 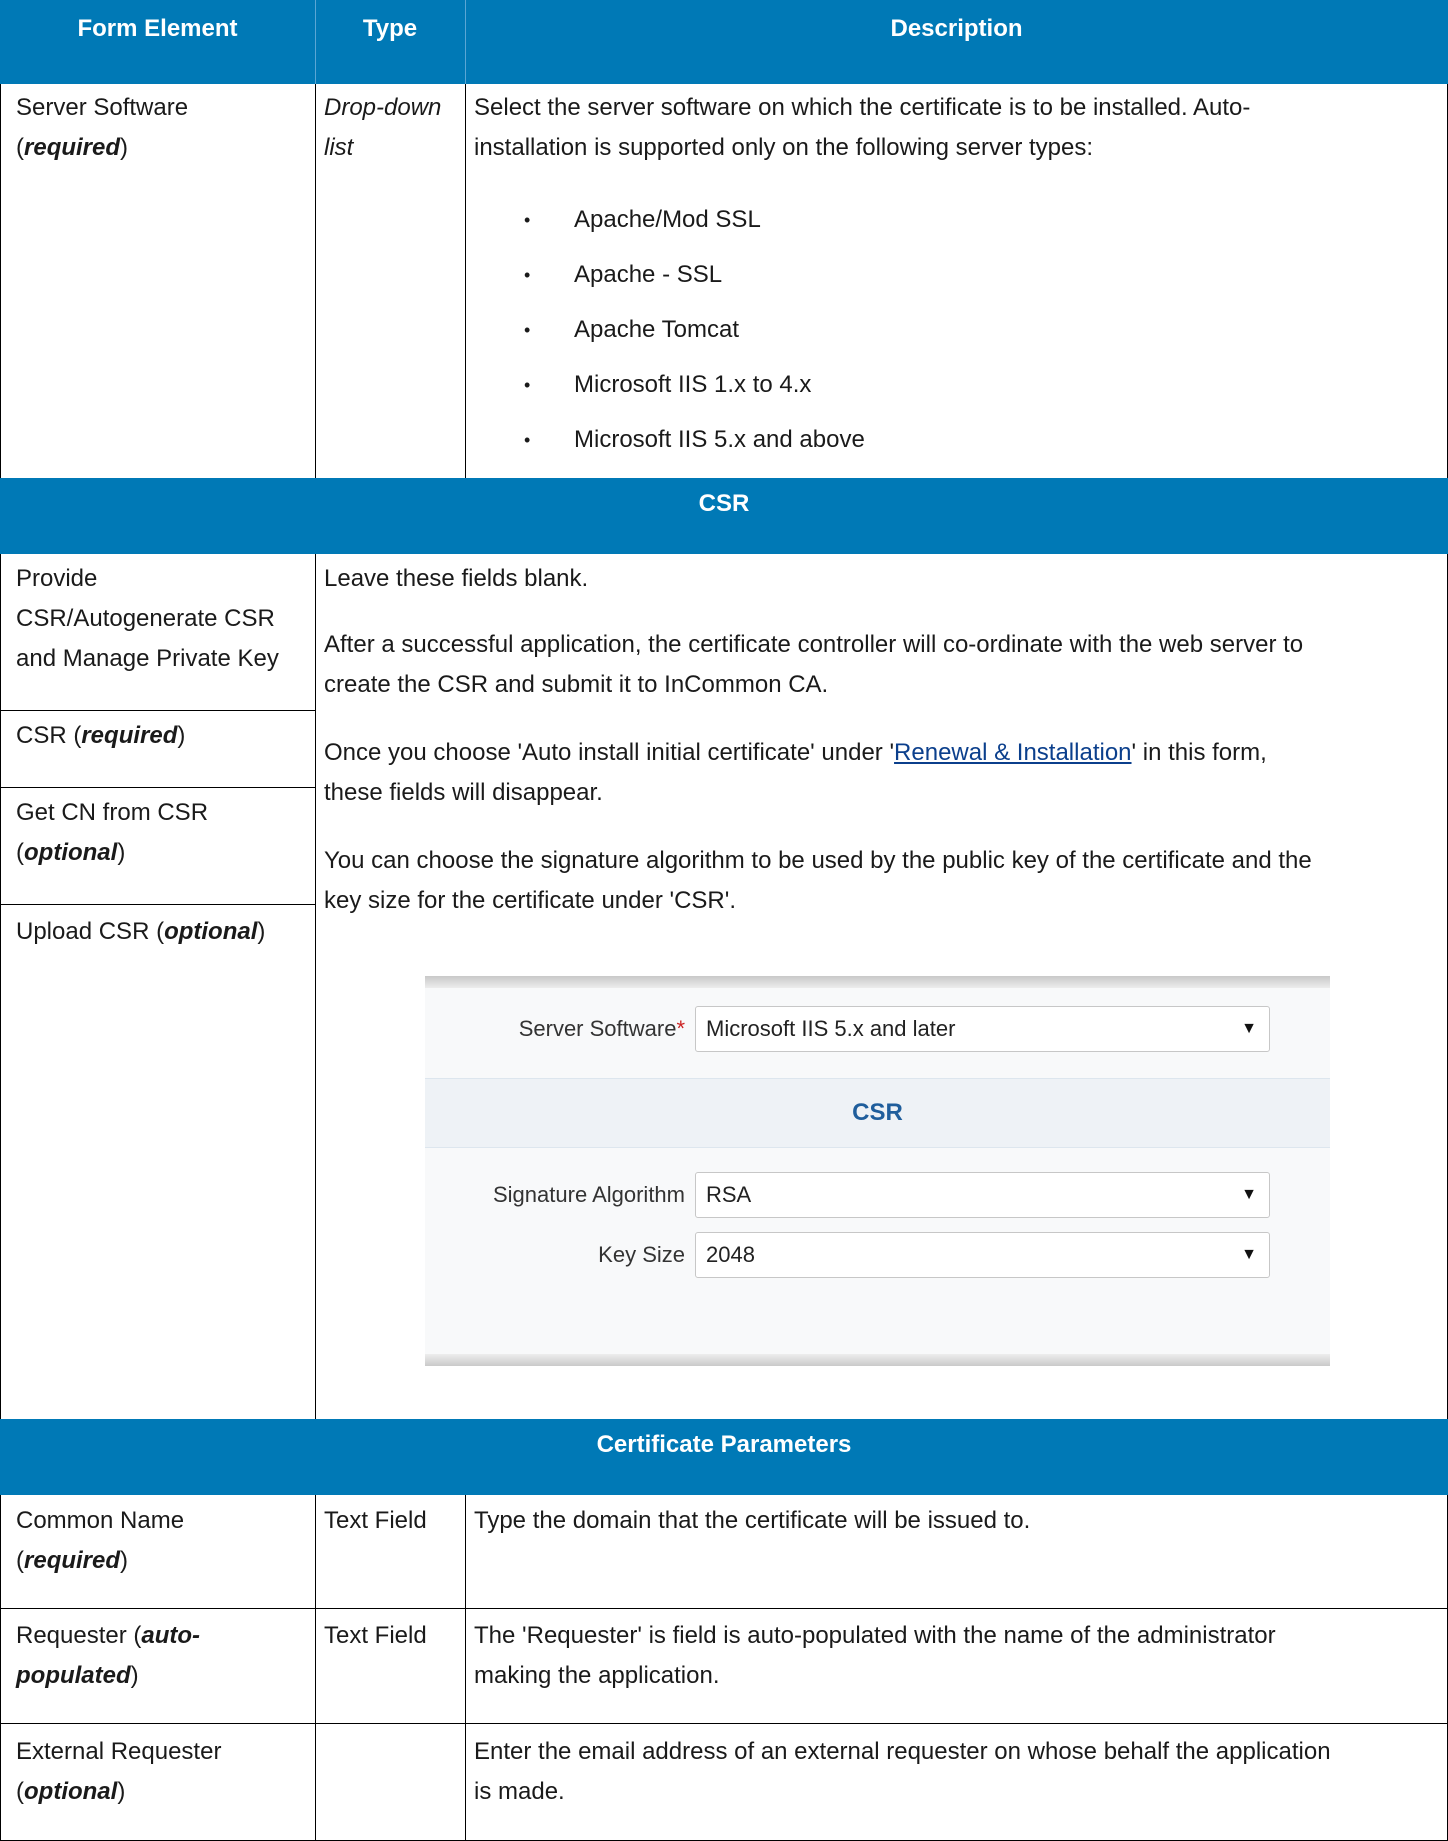 I want to click on paragraph: Leave these fields blank., so click(x=456, y=578).